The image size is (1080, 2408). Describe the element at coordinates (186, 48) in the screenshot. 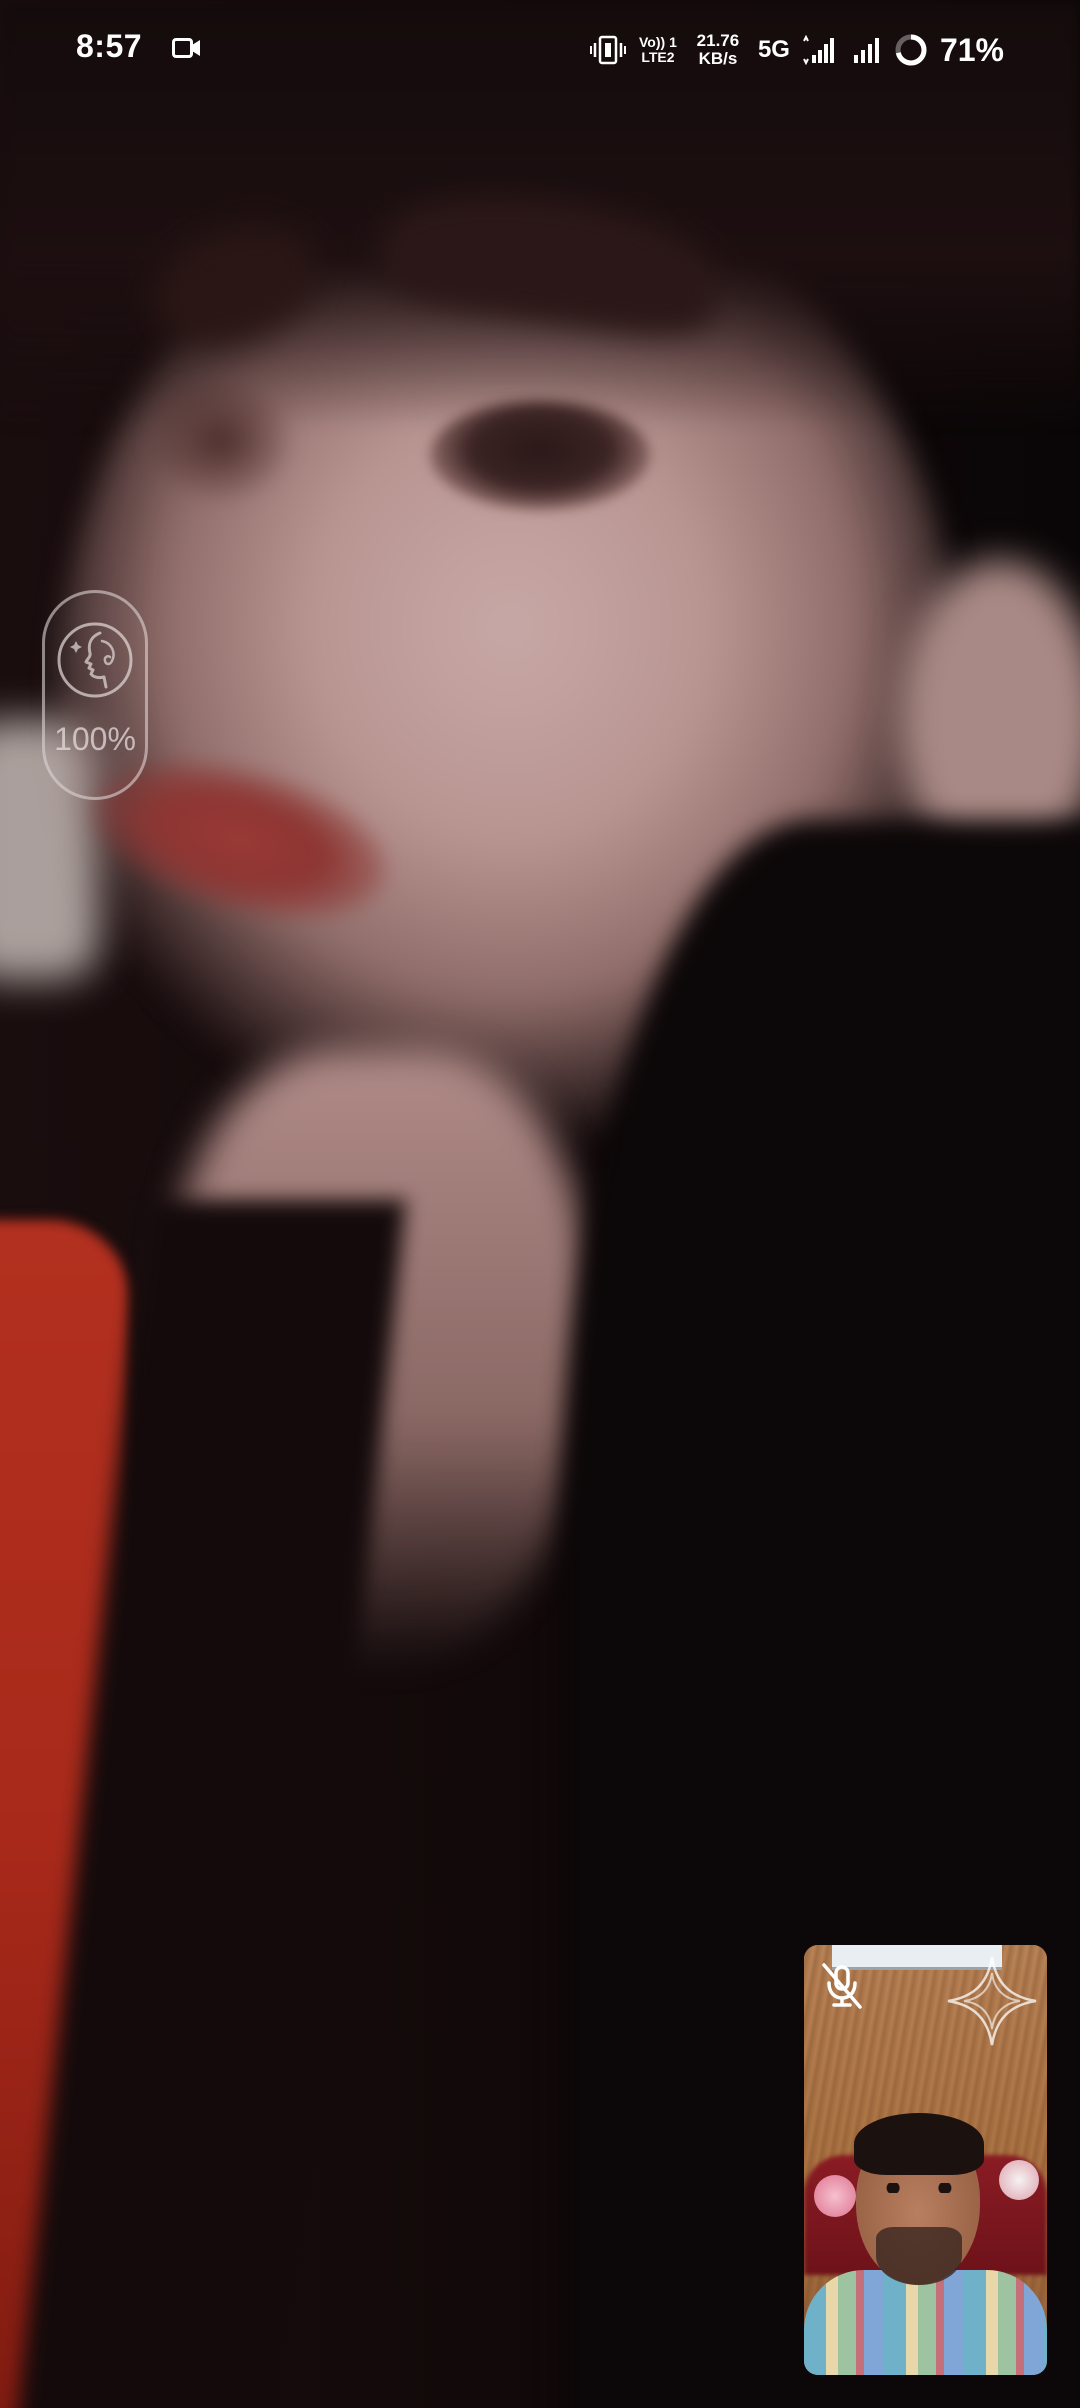

I see `video-camera-icon` at that location.